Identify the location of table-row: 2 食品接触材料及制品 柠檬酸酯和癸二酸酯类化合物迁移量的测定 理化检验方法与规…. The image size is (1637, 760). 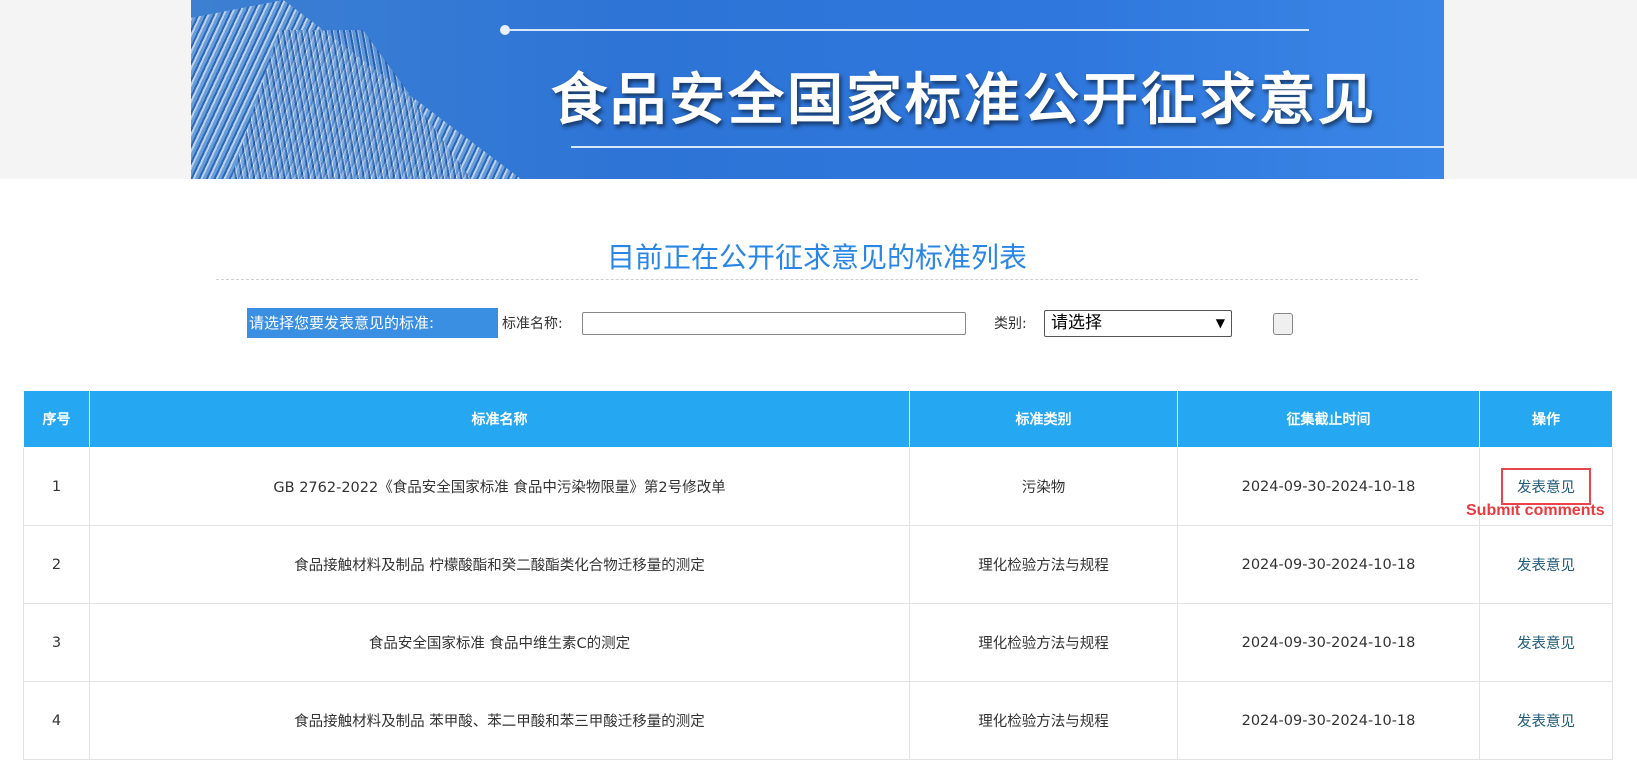
(818, 564).